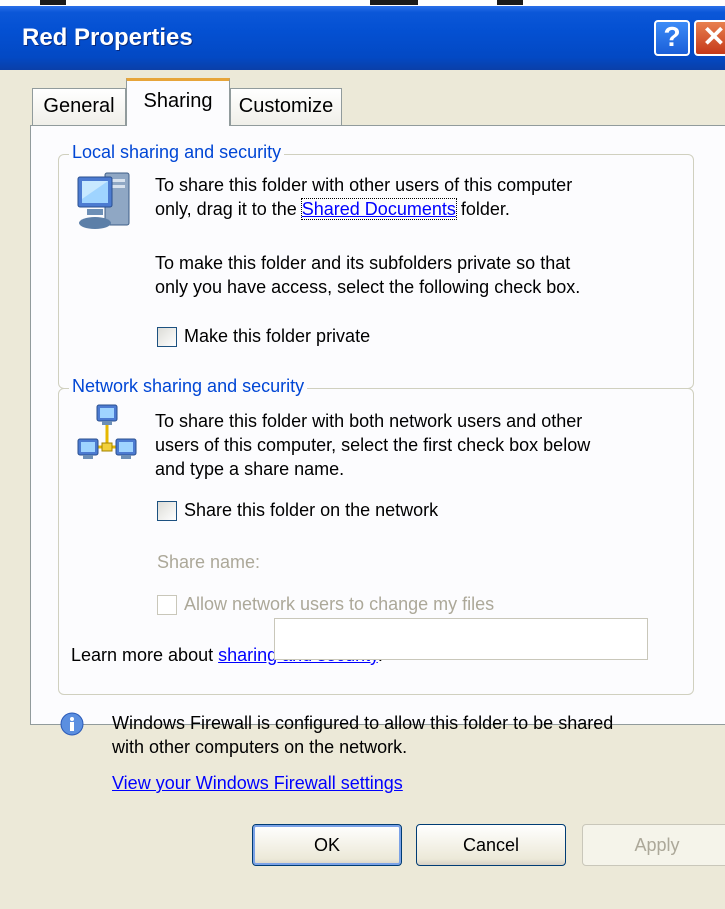 The width and height of the screenshot is (725, 909). I want to click on window-title: Red Properties, so click(107, 37).